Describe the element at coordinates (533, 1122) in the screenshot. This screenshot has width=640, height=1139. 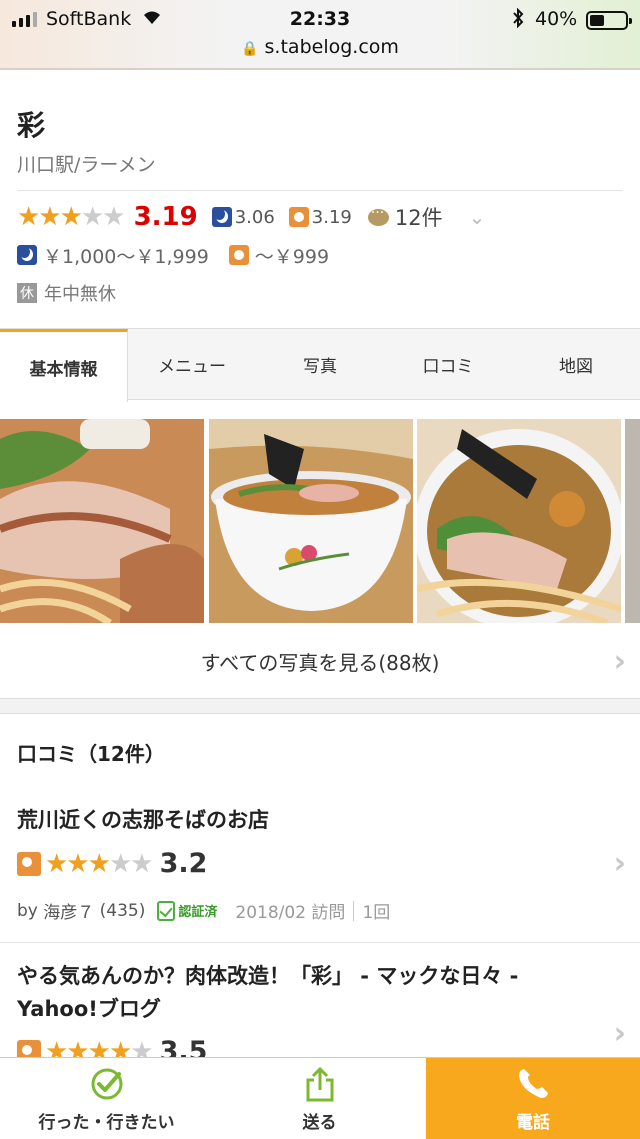
I see `call-label: 電話` at that location.